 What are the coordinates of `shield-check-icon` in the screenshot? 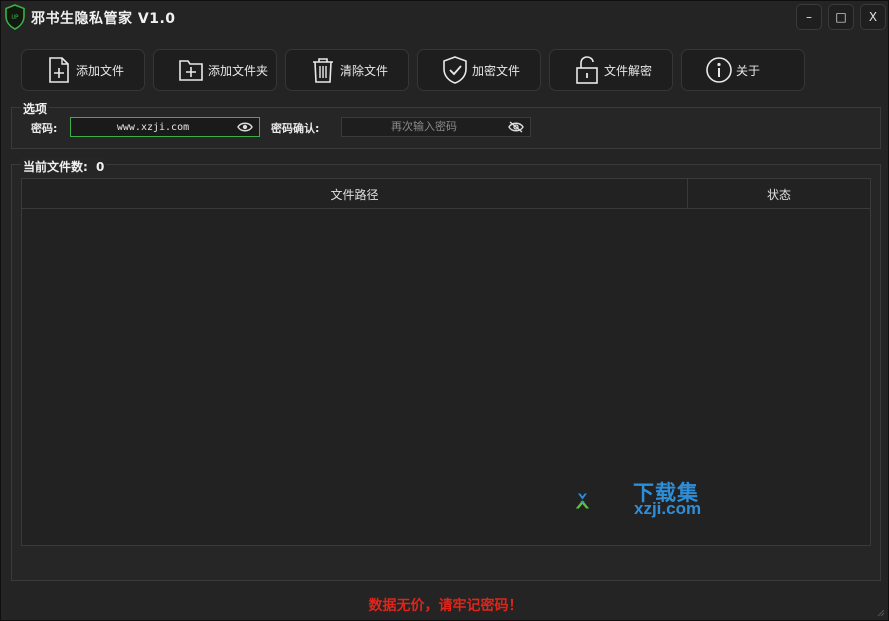 It's located at (455, 70).